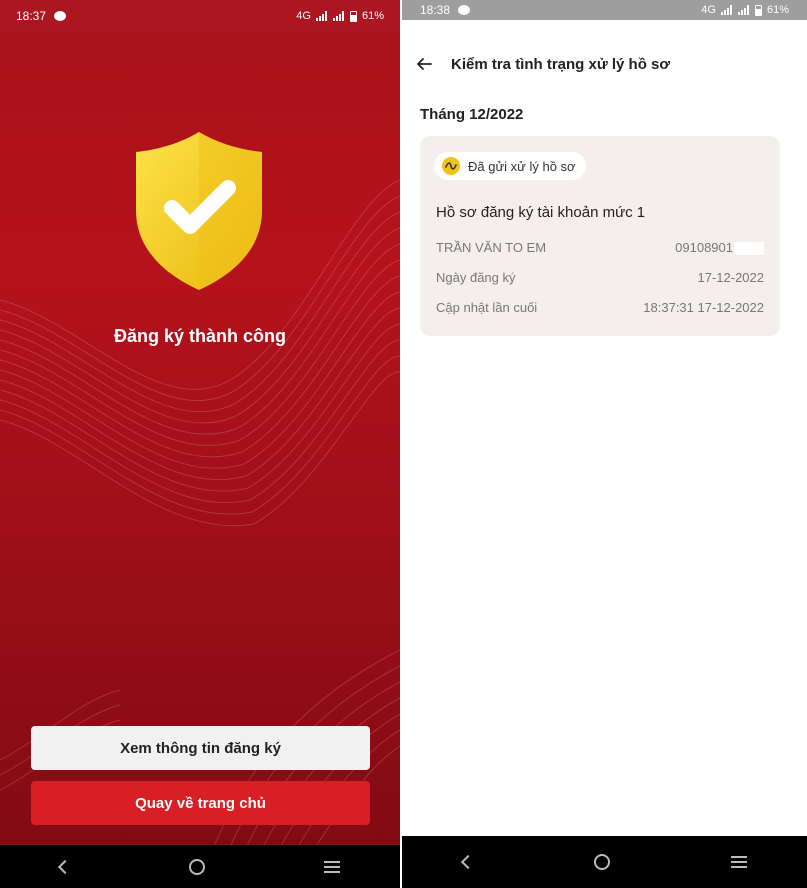 The height and width of the screenshot is (888, 807). Describe the element at coordinates (424, 64) in the screenshot. I see `back-arrow-icon` at that location.